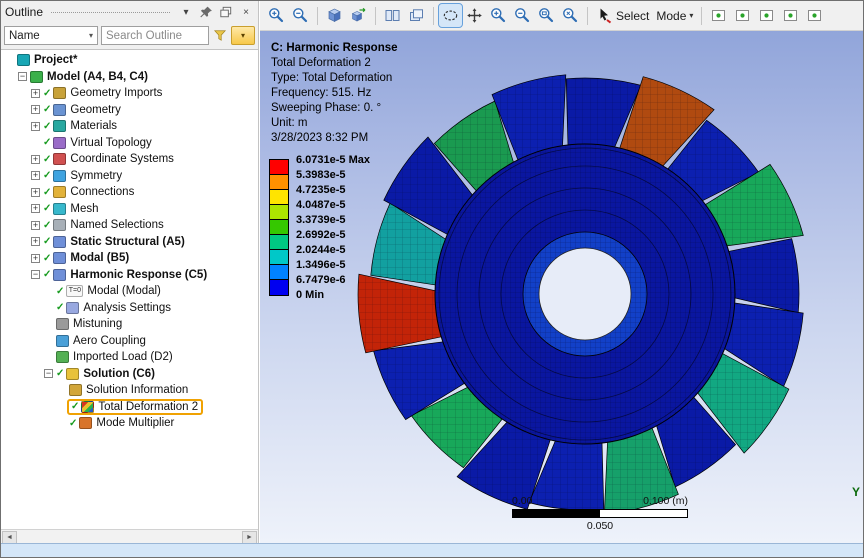 This screenshot has width=864, height=558. What do you see at coordinates (321, 205) in the screenshot?
I see `legend-value-label: 4.0487e-5` at bounding box center [321, 205].